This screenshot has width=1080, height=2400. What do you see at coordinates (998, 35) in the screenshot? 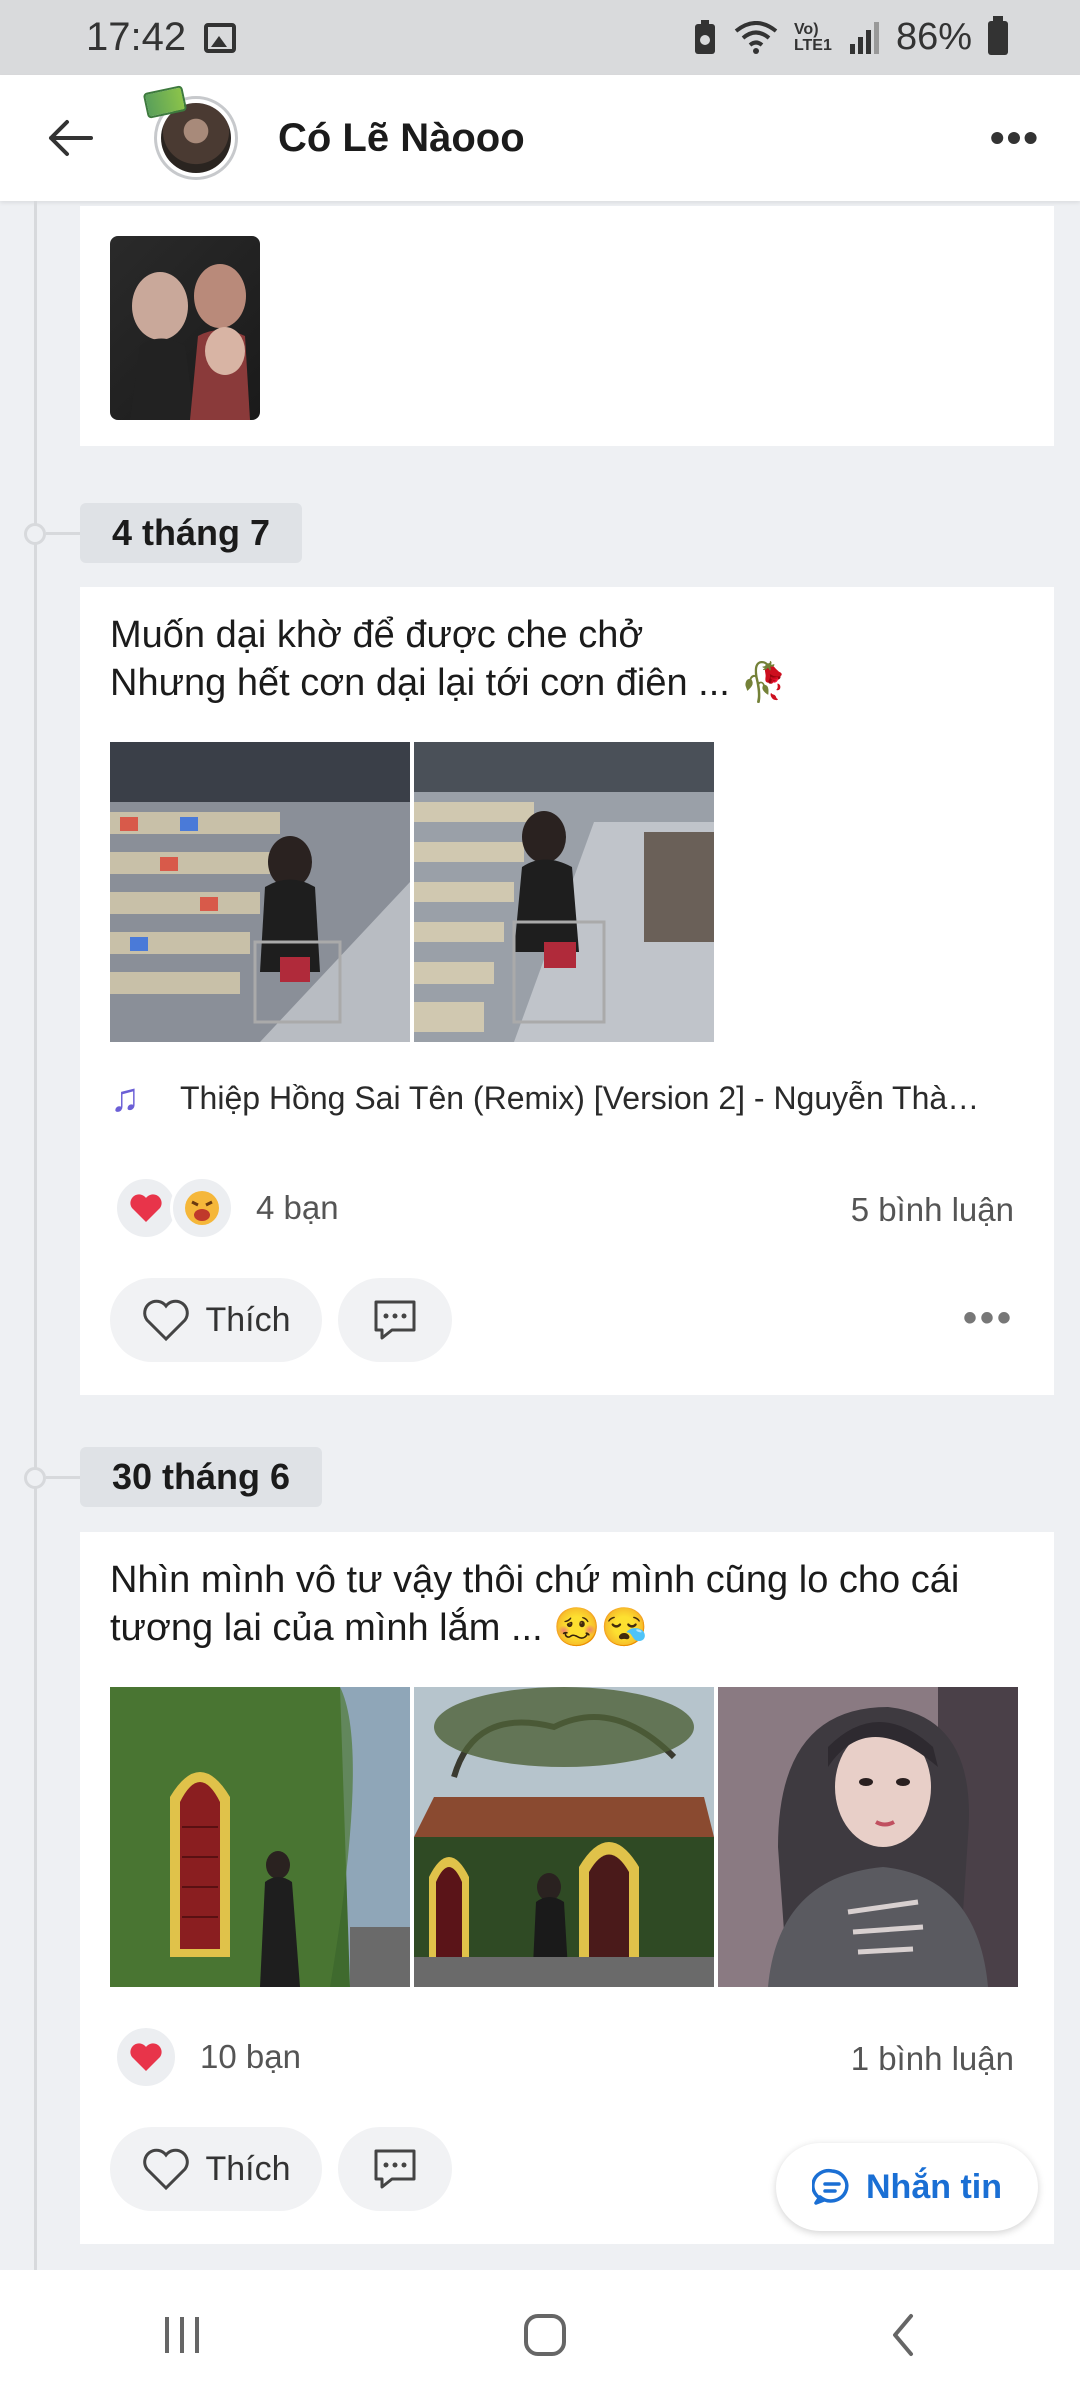
I see `battery-icon` at bounding box center [998, 35].